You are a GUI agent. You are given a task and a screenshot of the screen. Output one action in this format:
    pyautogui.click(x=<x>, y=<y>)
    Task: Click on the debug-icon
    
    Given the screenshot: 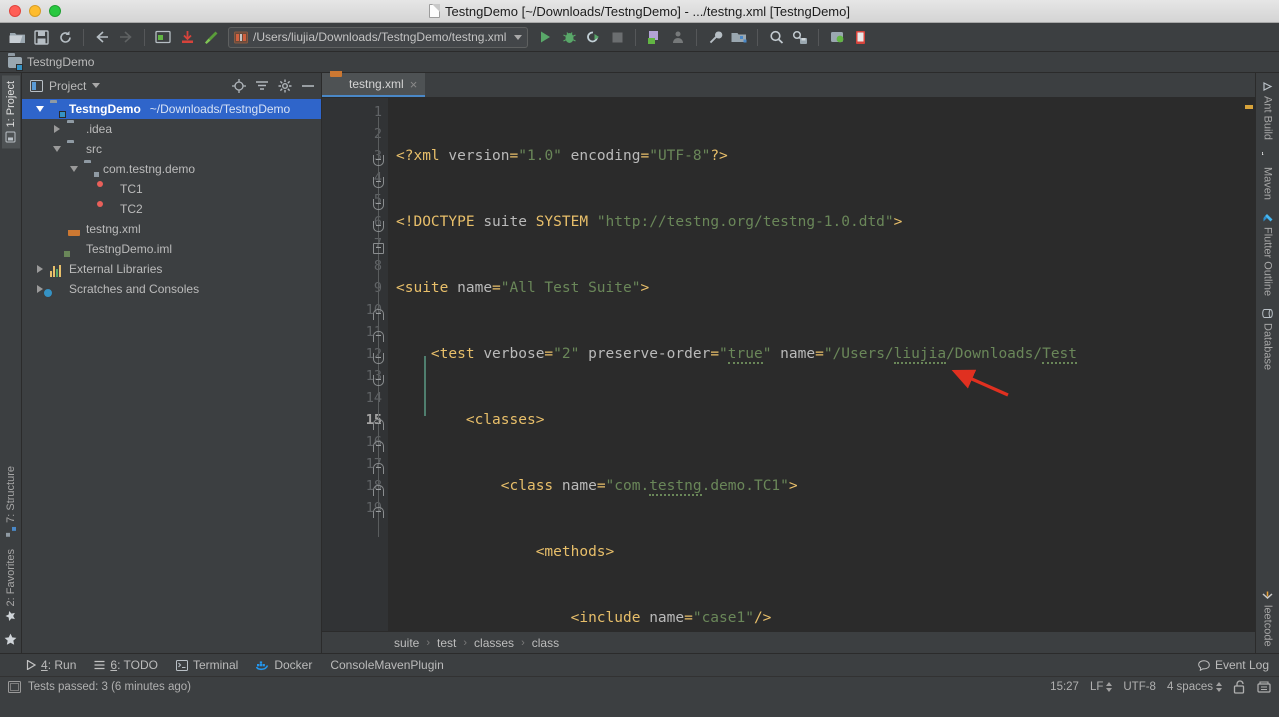 What is the action you would take?
    pyautogui.click(x=569, y=37)
    